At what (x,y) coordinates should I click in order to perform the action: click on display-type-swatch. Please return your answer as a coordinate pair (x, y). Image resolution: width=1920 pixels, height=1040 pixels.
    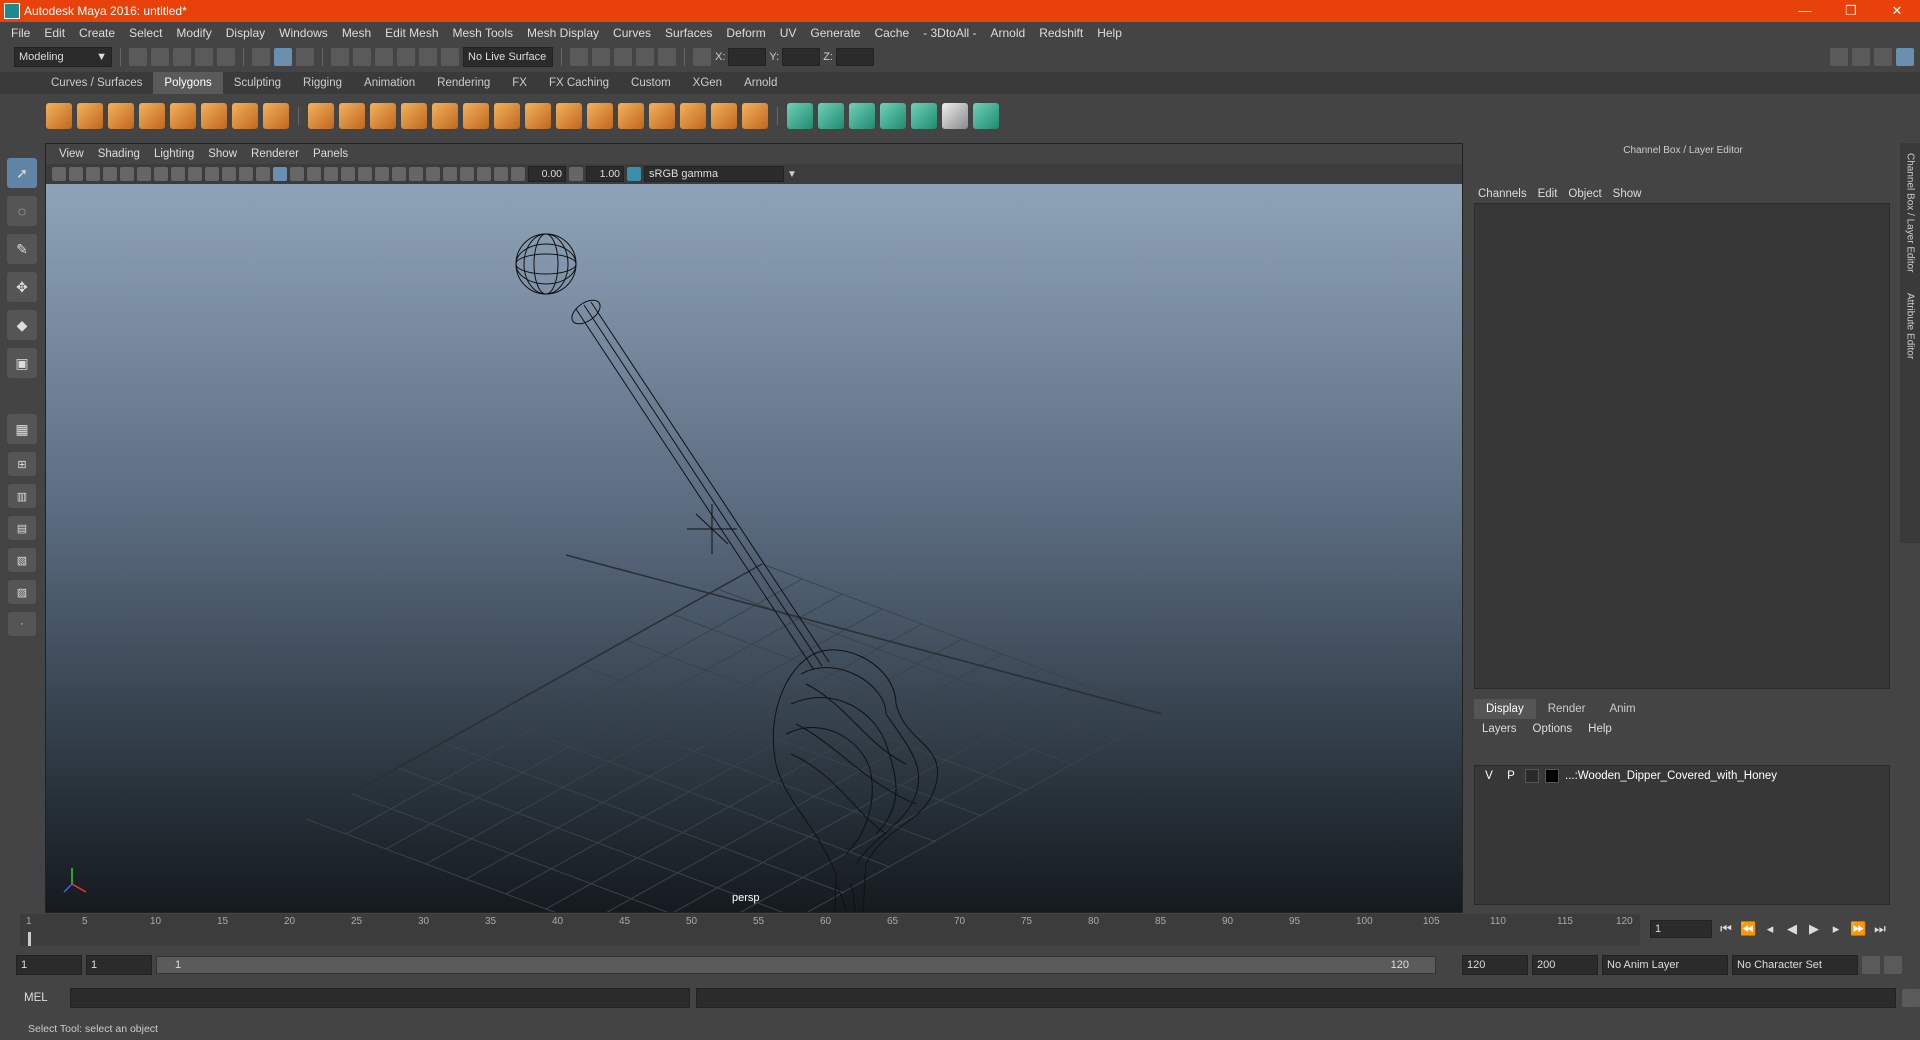
    Looking at the image, I should click on (1532, 776).